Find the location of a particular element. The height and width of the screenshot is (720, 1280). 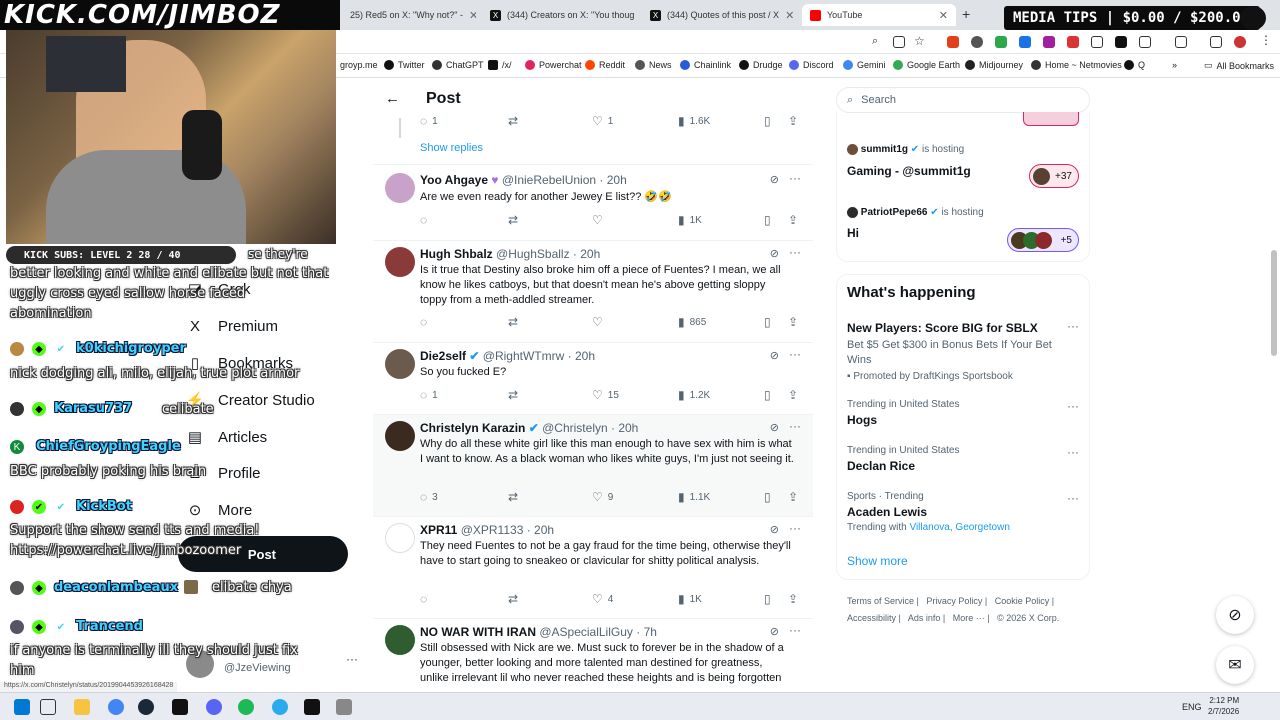

telegram-icon is located at coordinates (280, 707).